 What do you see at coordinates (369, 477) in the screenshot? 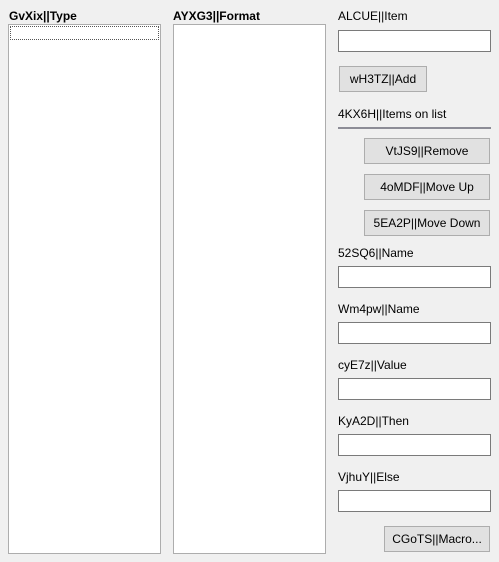
I see `field-label-else: VjhuY||Else` at bounding box center [369, 477].